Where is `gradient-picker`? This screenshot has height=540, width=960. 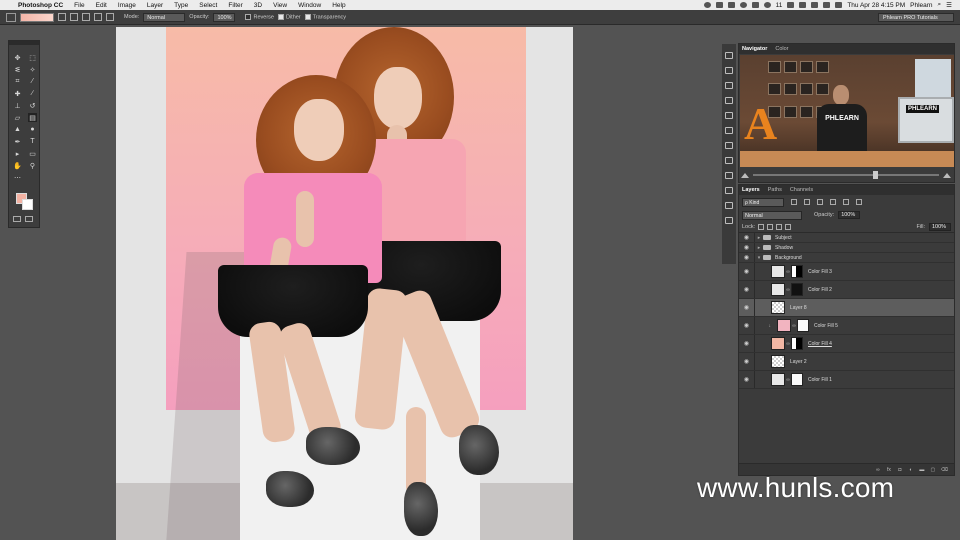
gradient-picker is located at coordinates (37, 17).